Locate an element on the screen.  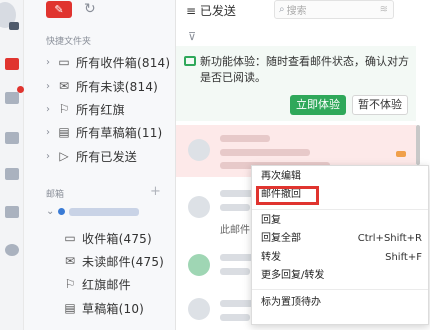
account-row: ⌄ is located at coordinates (92, 211).